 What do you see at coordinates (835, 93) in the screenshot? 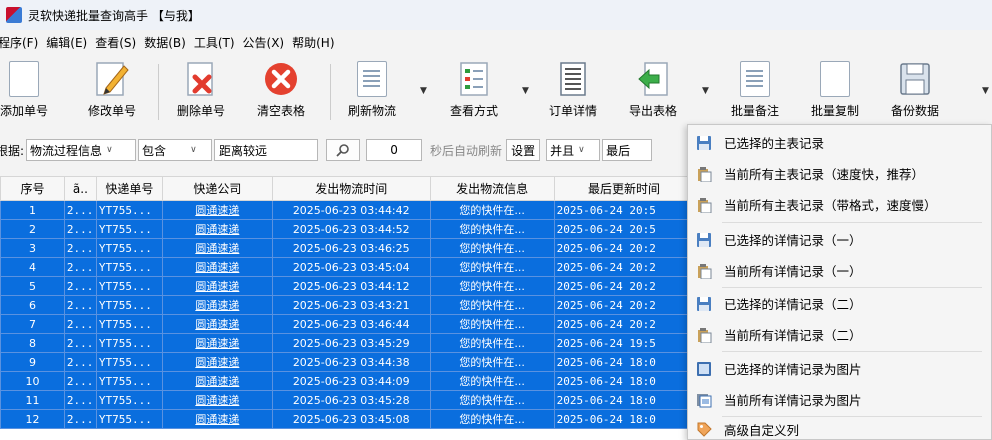
I see `batch-copy-button: 批量复制` at bounding box center [835, 93].